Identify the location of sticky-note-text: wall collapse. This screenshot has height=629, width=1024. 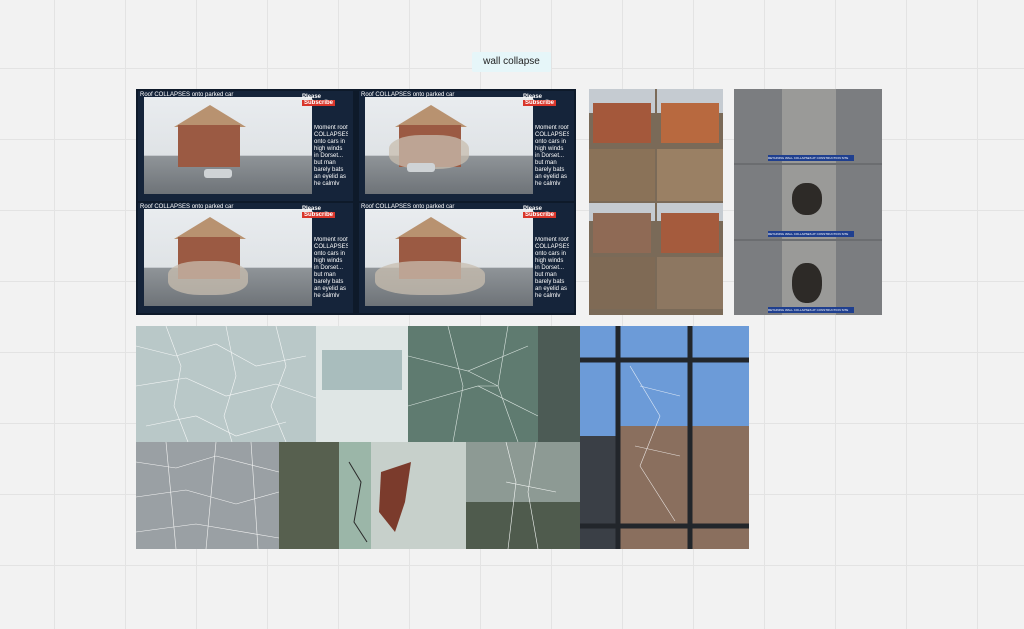
(511, 61).